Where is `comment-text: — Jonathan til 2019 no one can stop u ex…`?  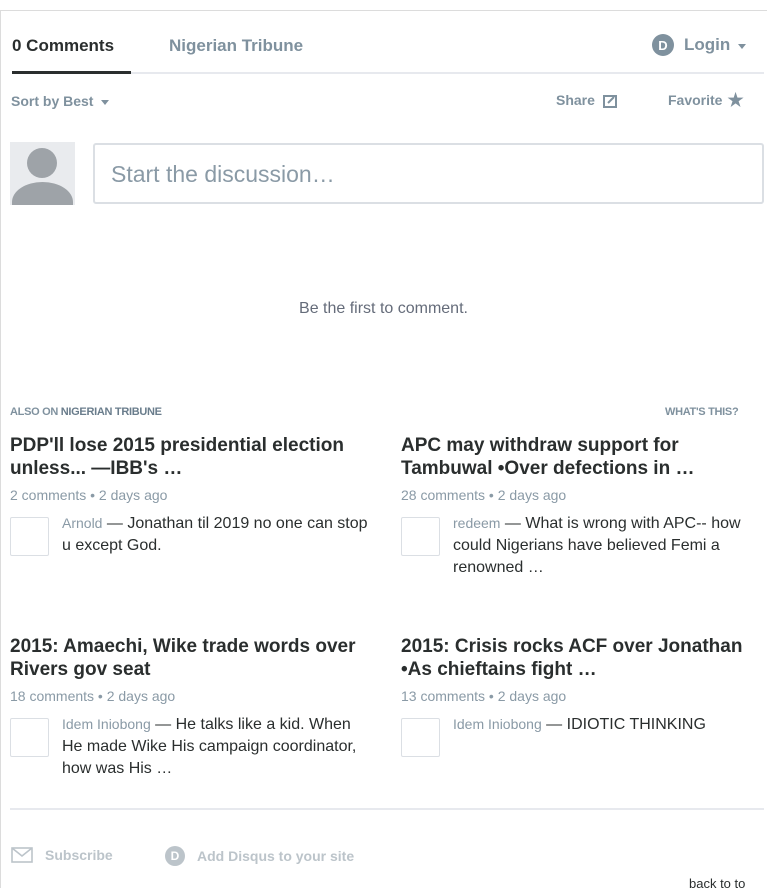
comment-text: — Jonathan til 2019 no one can stop u ex… is located at coordinates (215, 534).